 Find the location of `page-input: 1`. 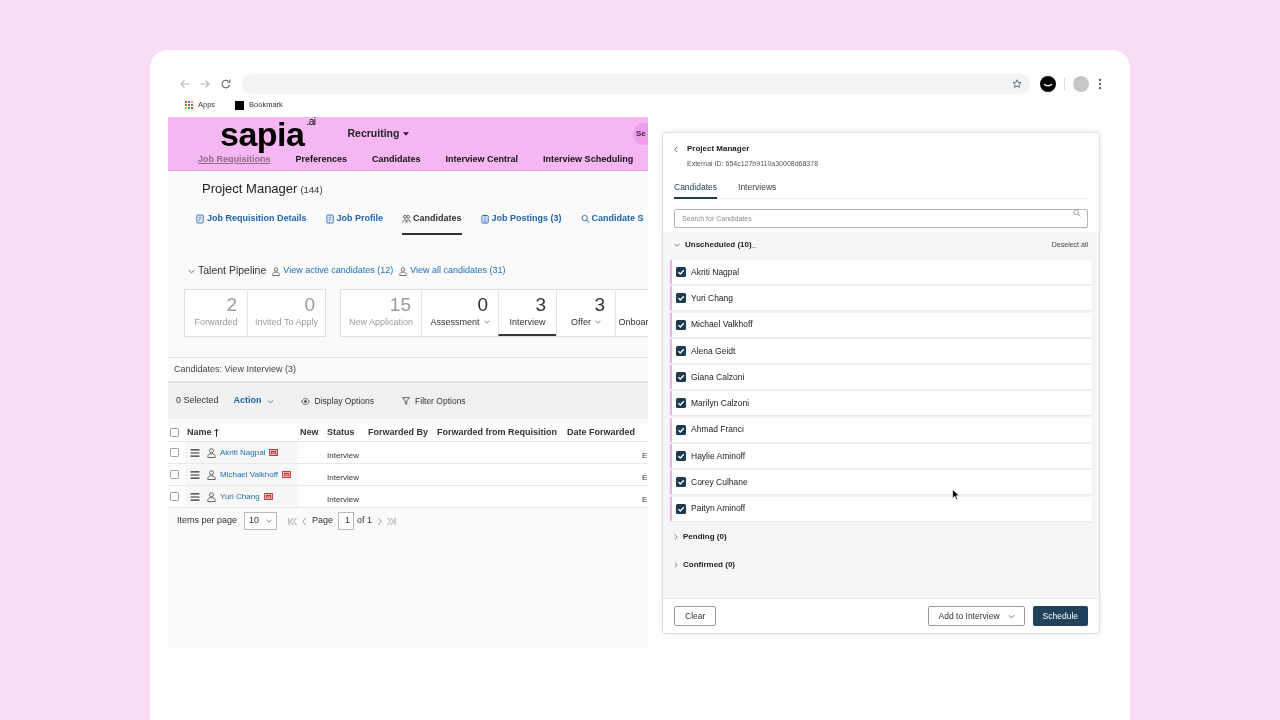

page-input: 1 is located at coordinates (346, 521).